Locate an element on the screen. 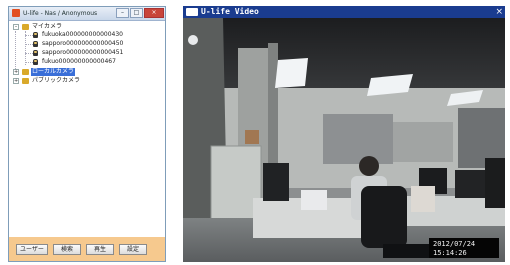 The image size is (510, 265). tree-node-label: ローカルカメラ is located at coordinates (53, 72).